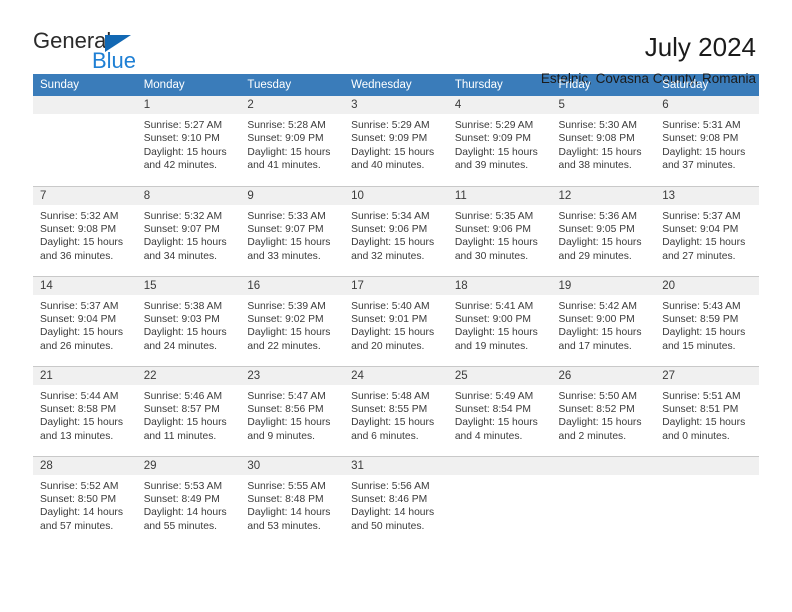 This screenshot has width=792, height=612. Describe the element at coordinates (707, 285) in the screenshot. I see `day-number: 20` at that location.